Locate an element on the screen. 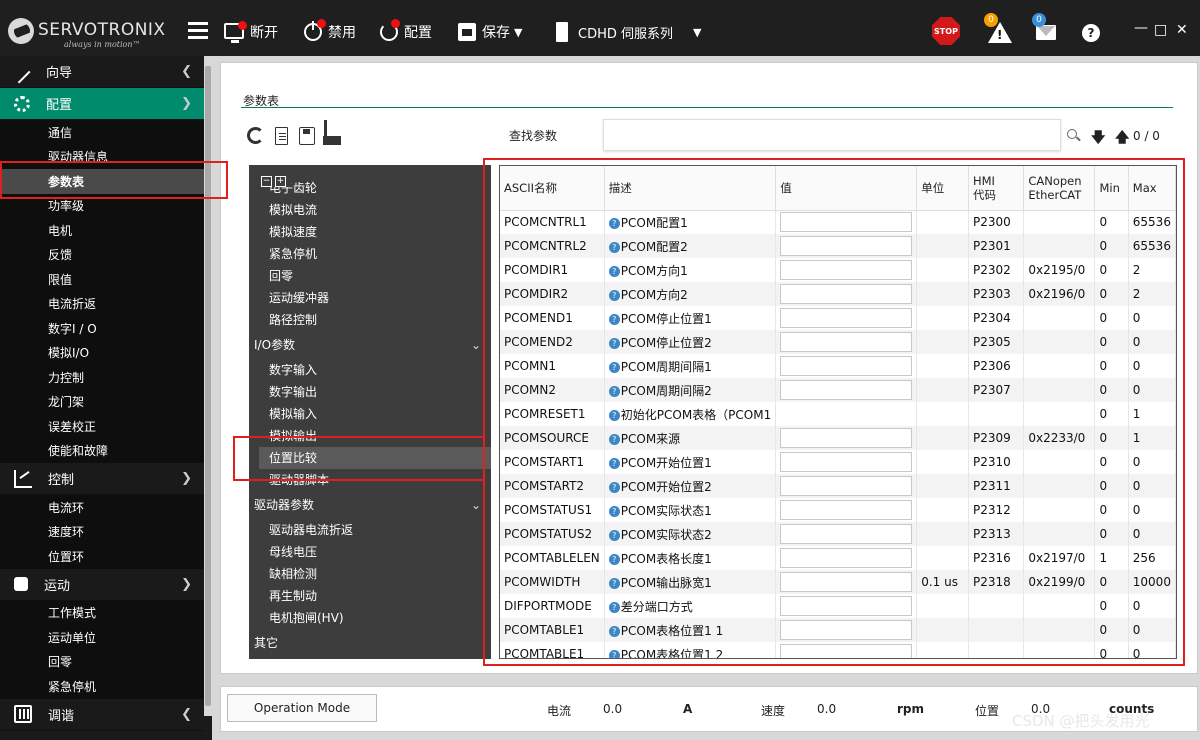 This screenshot has width=1200, height=740. sidebar-item: 误差校正 is located at coordinates (102, 426).